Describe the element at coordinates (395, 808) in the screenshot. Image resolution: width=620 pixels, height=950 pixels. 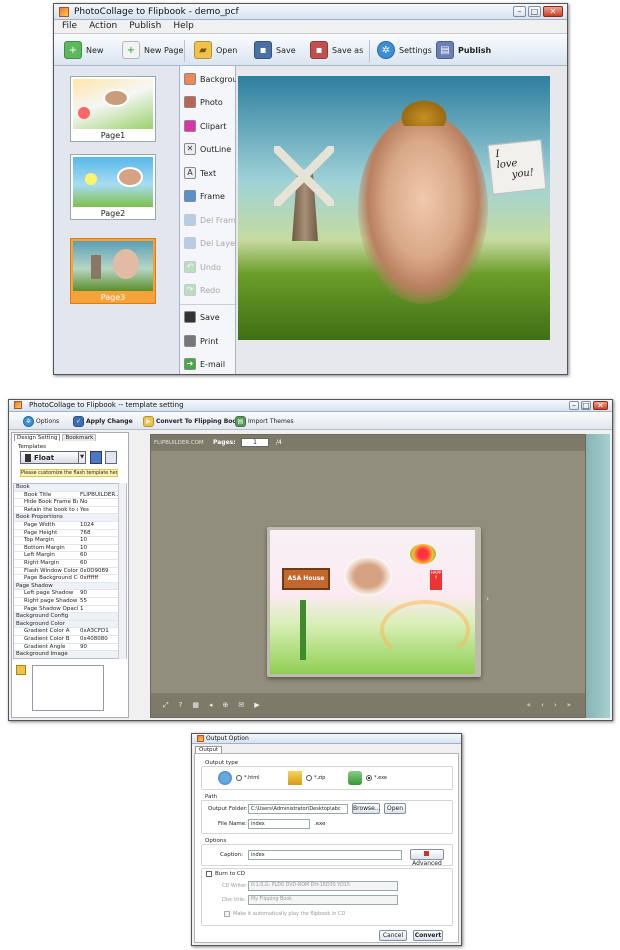
I see `open-folder-button: Open` at that location.